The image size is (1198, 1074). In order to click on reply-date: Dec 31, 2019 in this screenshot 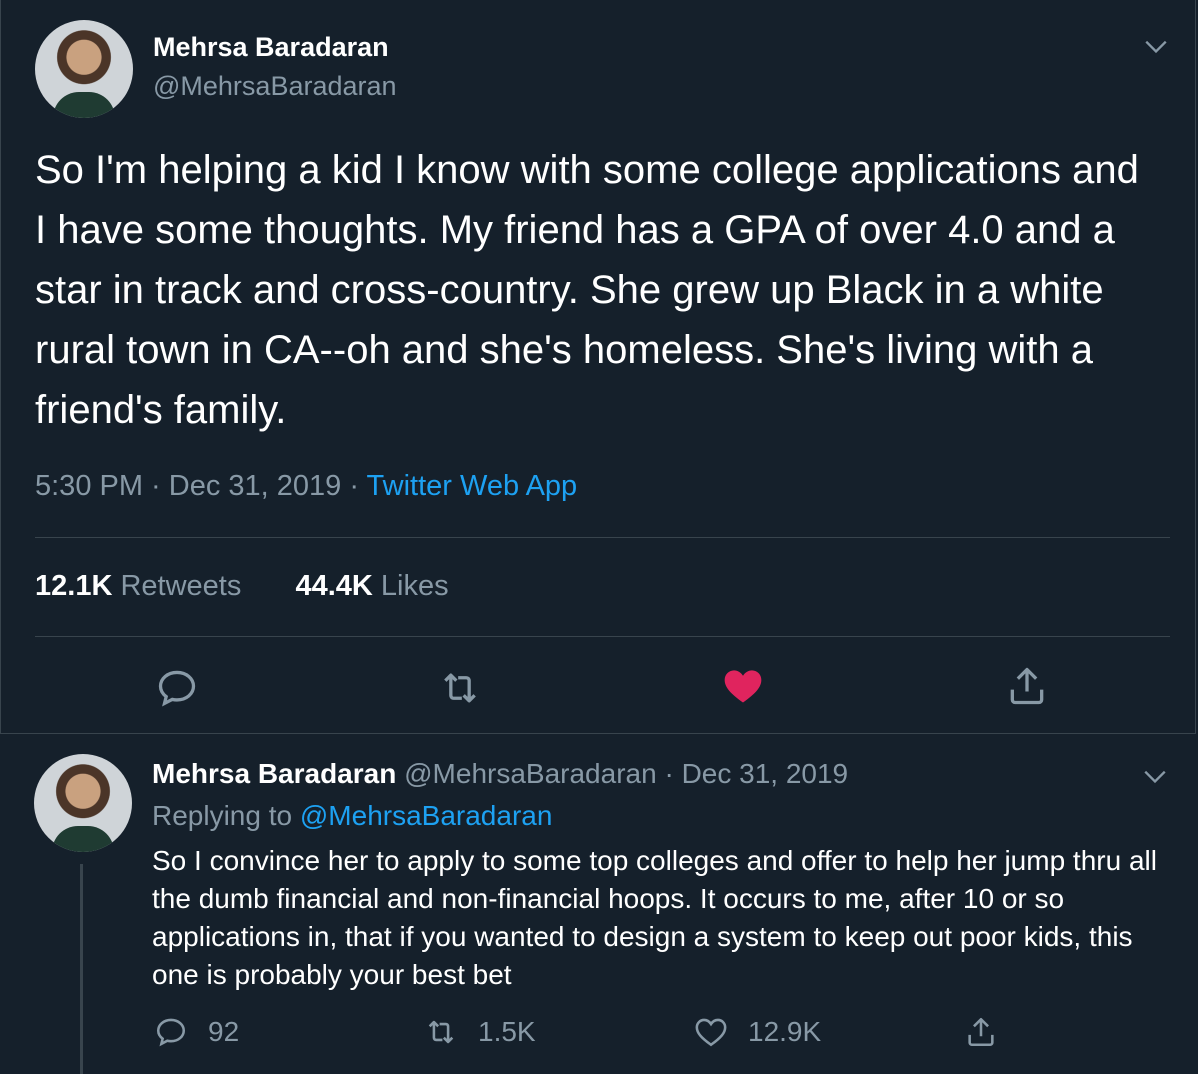, I will do `click(765, 773)`.